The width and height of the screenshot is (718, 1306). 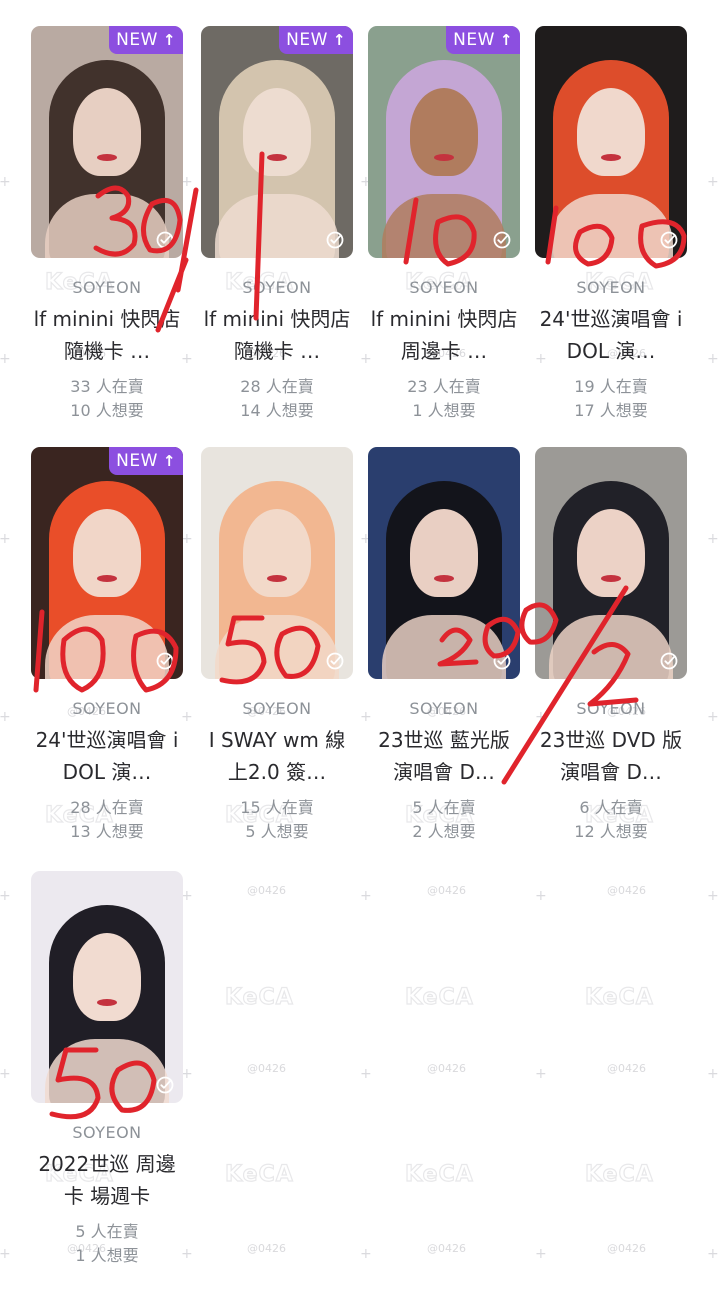 I want to click on wanting-count: 17 人想要, so click(x=611, y=410).